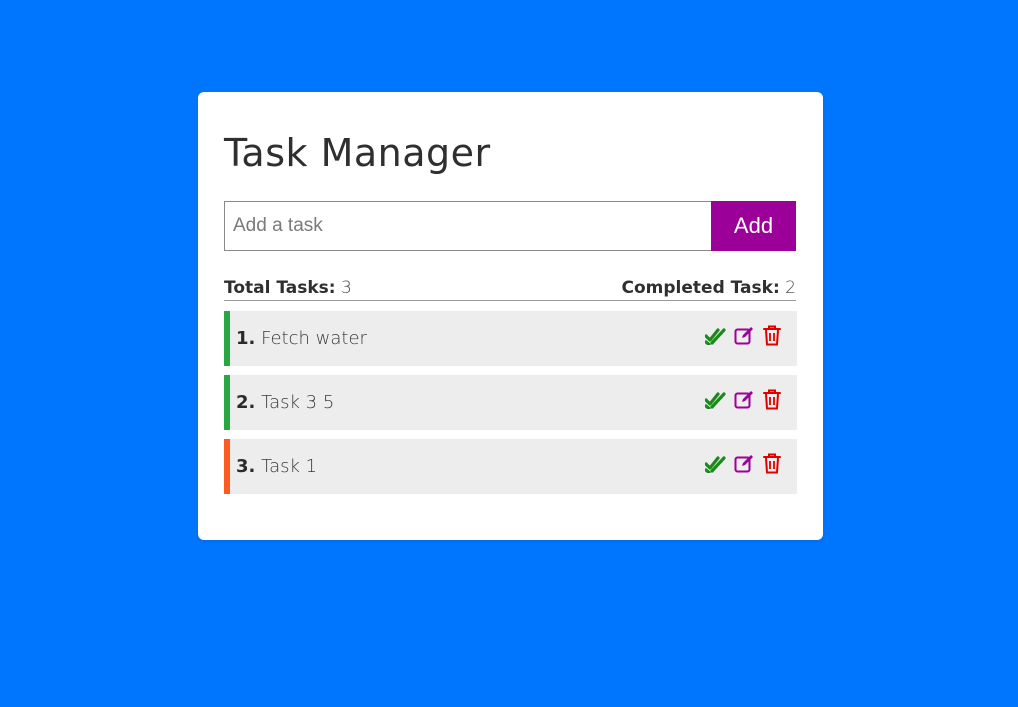  What do you see at coordinates (467, 402) in the screenshot?
I see `task-text: 2. Task 3 5` at bounding box center [467, 402].